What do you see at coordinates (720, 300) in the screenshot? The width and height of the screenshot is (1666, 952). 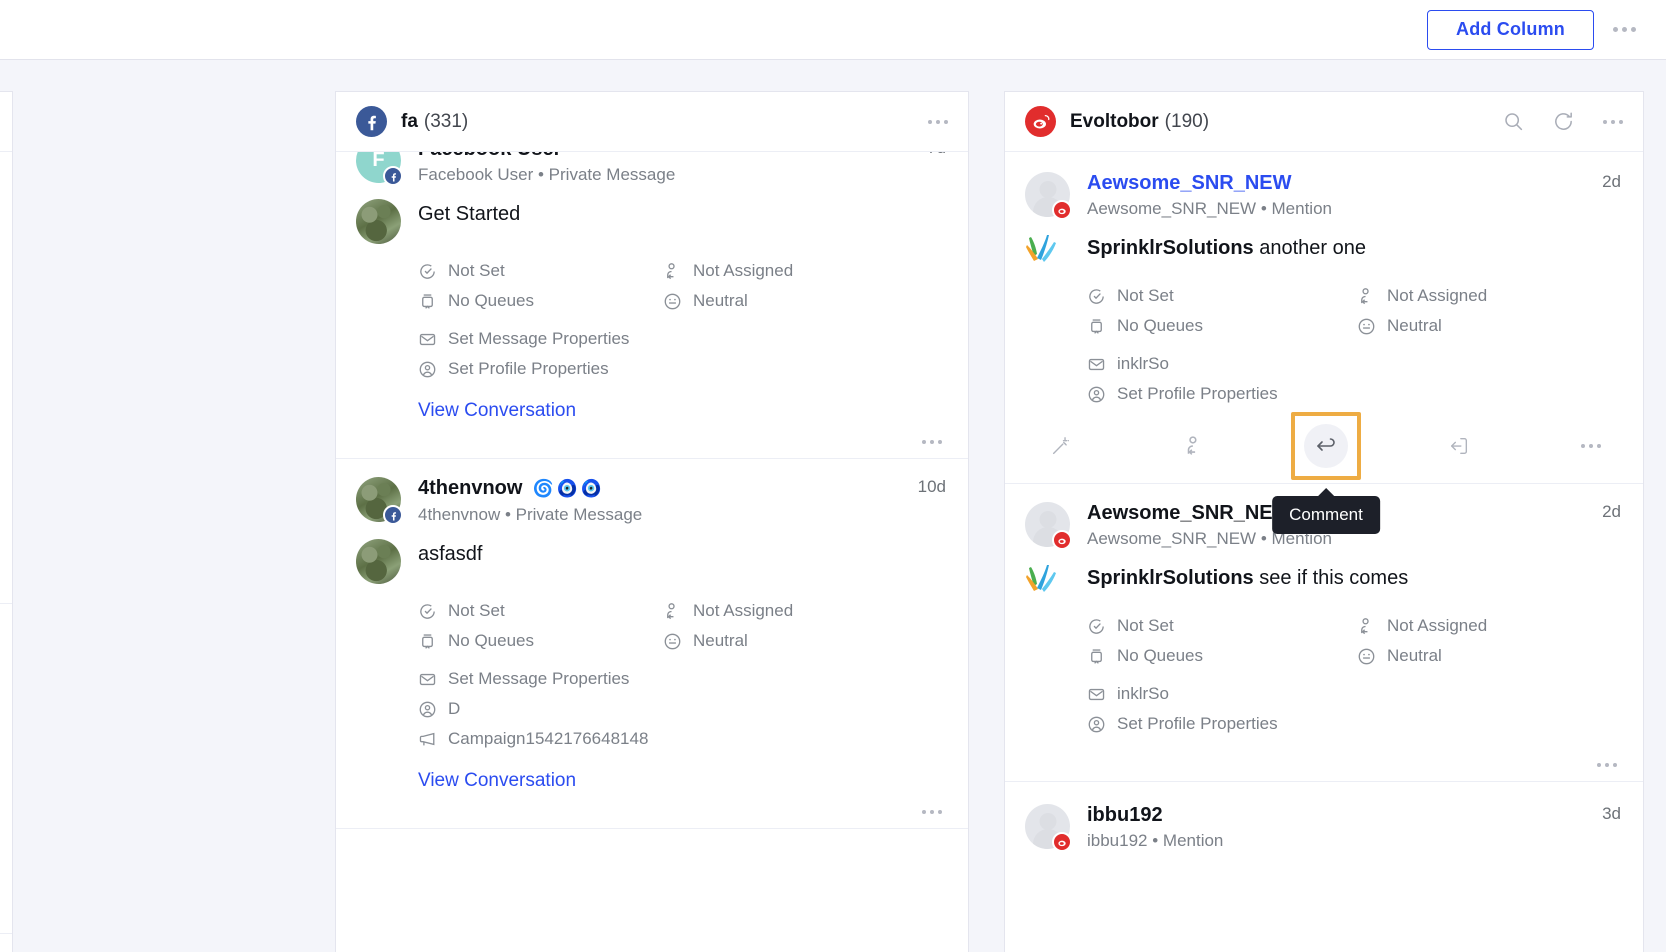 I see `meta-label: Neutral` at bounding box center [720, 300].